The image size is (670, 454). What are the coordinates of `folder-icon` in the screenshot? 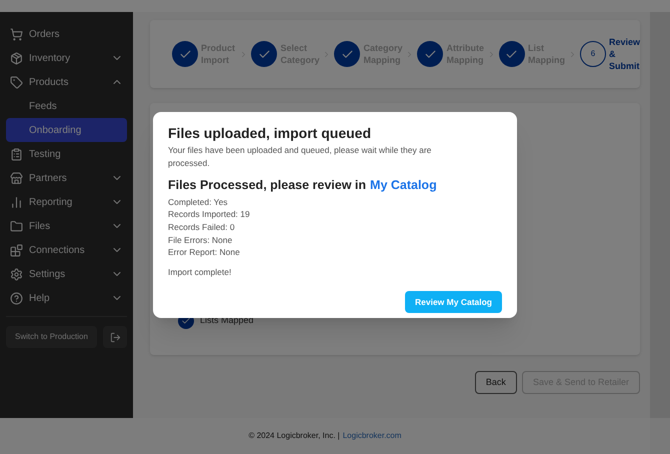 It's located at (16, 226).